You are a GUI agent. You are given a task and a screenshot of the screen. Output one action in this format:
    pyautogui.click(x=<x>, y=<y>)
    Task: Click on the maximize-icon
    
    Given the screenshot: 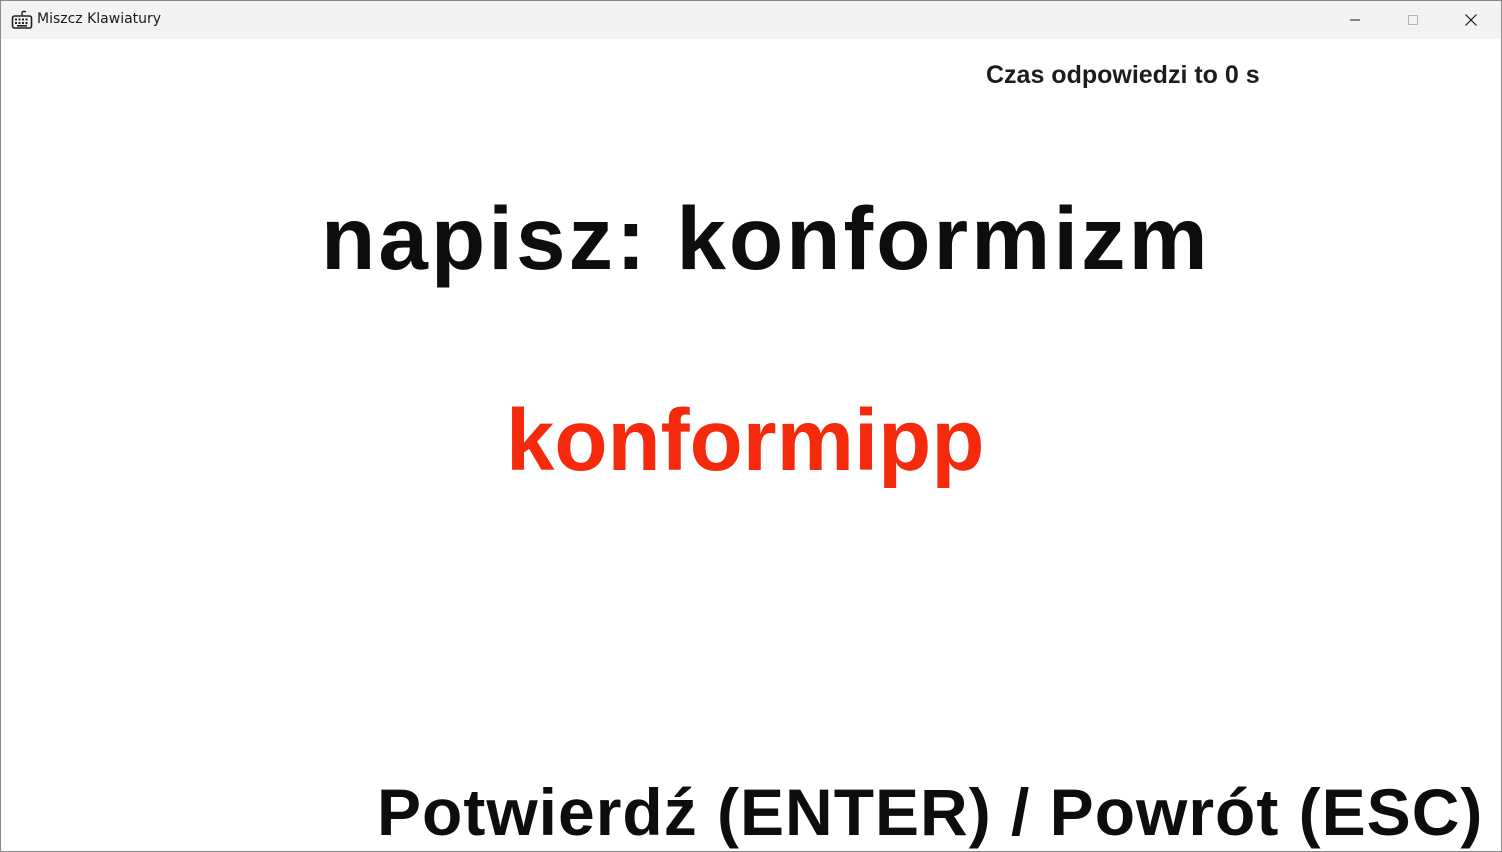 What is the action you would take?
    pyautogui.click(x=1413, y=20)
    